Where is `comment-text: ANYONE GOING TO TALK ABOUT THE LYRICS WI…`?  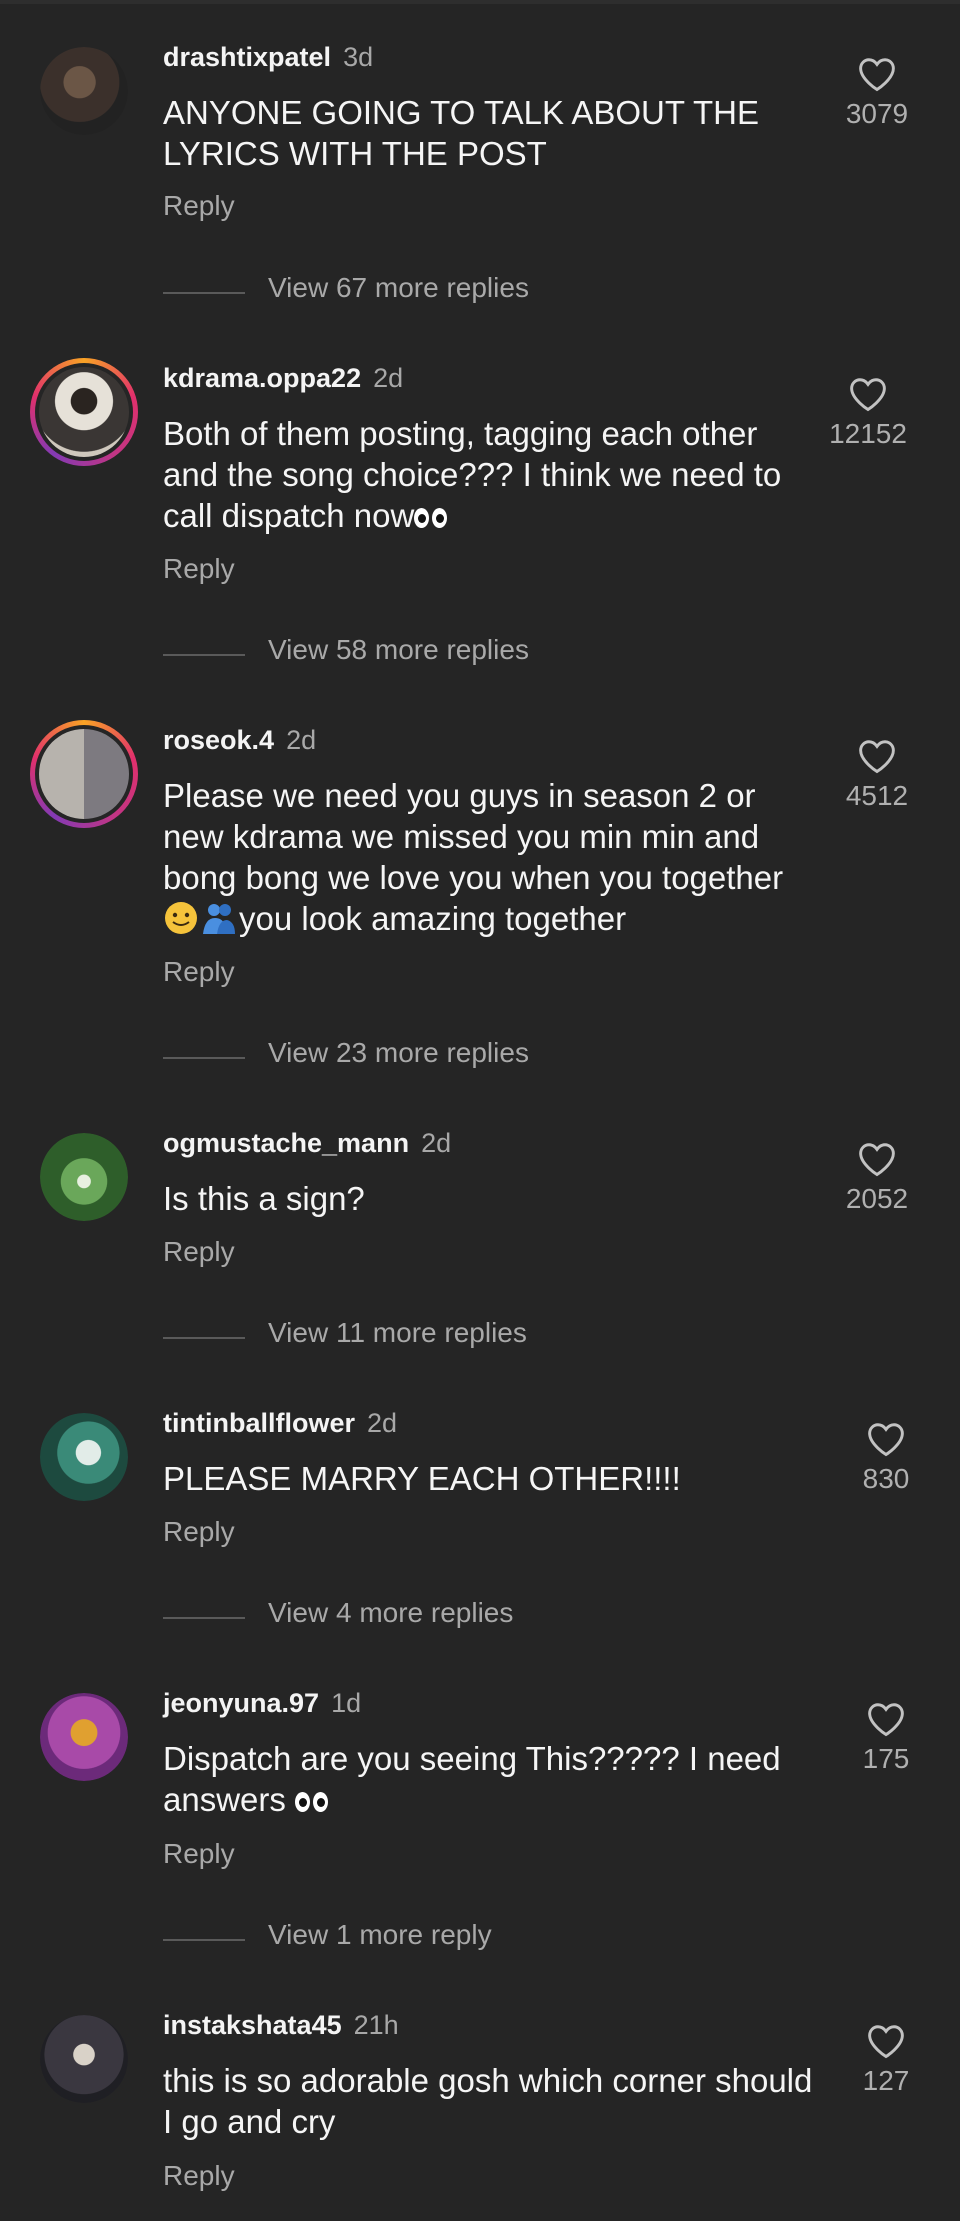 comment-text: ANYONE GOING TO TALK ABOUT THE LYRICS WI… is located at coordinates (461, 133).